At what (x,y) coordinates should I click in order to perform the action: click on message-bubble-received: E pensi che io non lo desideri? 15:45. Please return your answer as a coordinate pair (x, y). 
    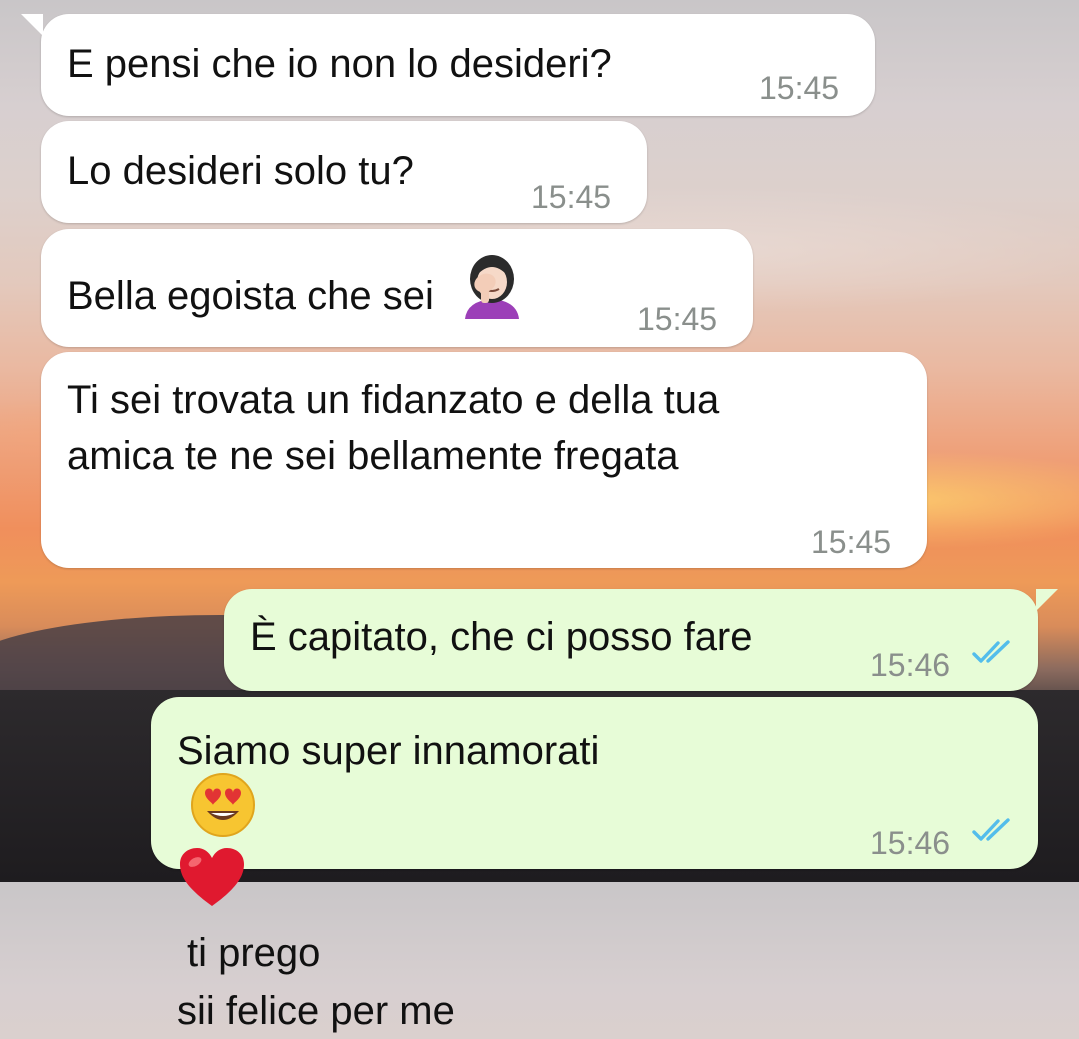
    Looking at the image, I should click on (448, 65).